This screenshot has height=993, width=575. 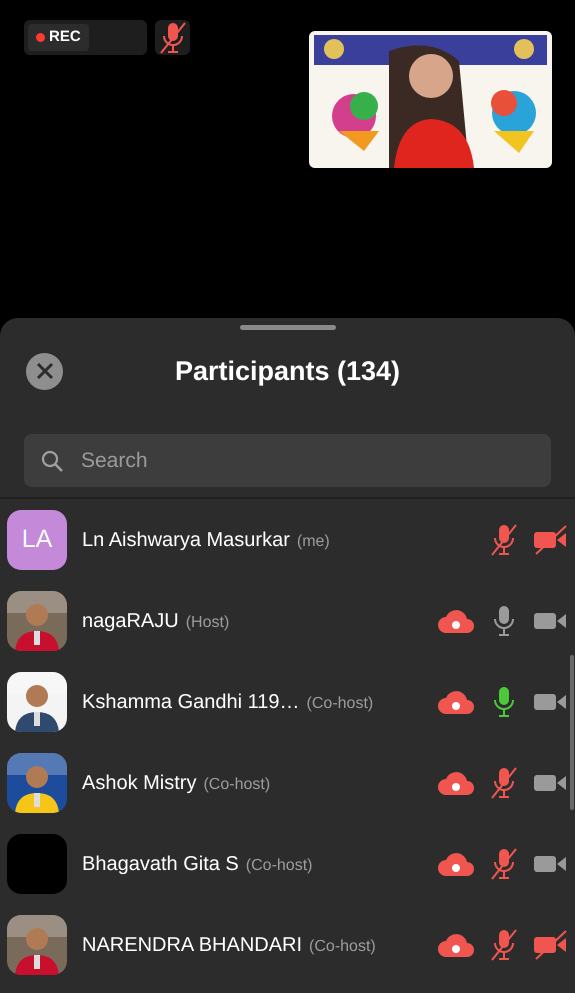 What do you see at coordinates (287, 460) in the screenshot?
I see `search-field: Search` at bounding box center [287, 460].